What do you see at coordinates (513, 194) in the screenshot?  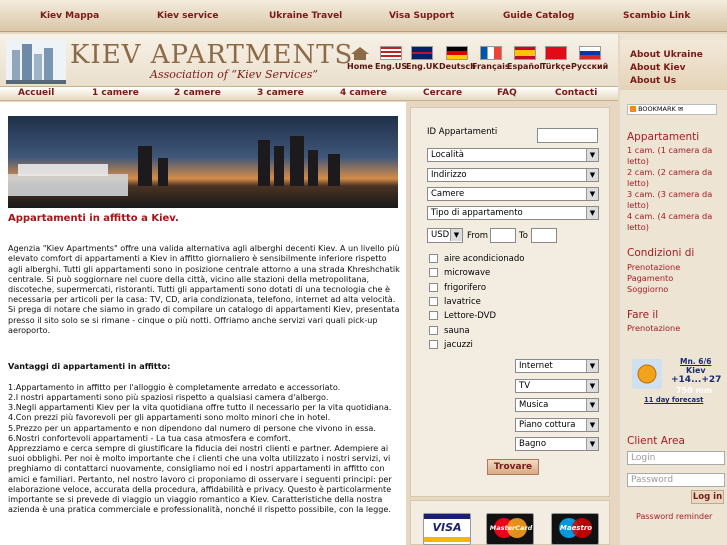 I see `select-camere: Camere ▼` at bounding box center [513, 194].